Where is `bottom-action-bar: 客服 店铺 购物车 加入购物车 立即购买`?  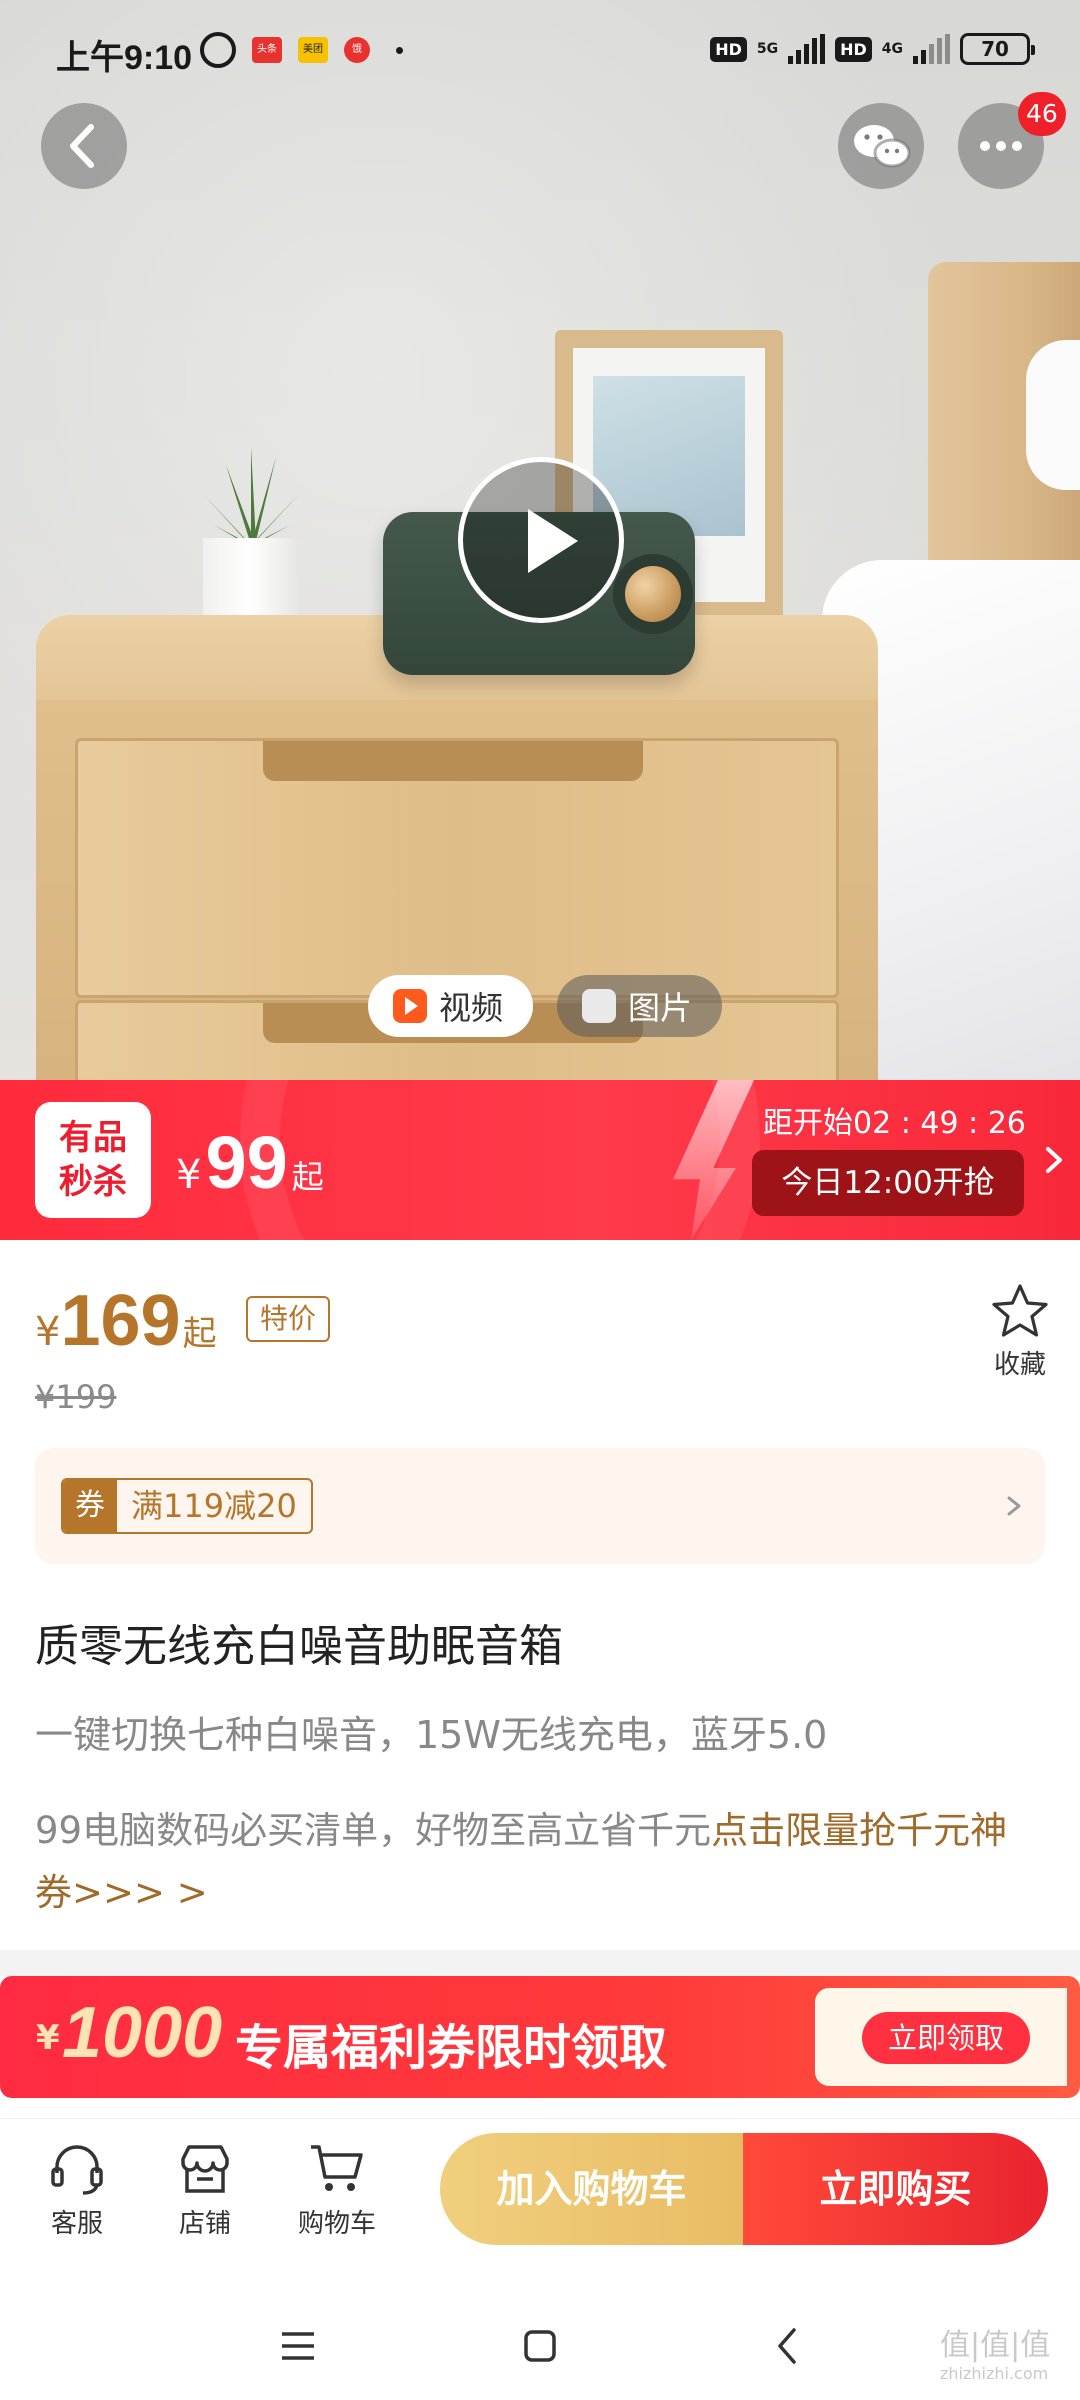
bottom-action-bar: 客服 店铺 购物车 加入购物车 立即购买 is located at coordinates (540, 2194).